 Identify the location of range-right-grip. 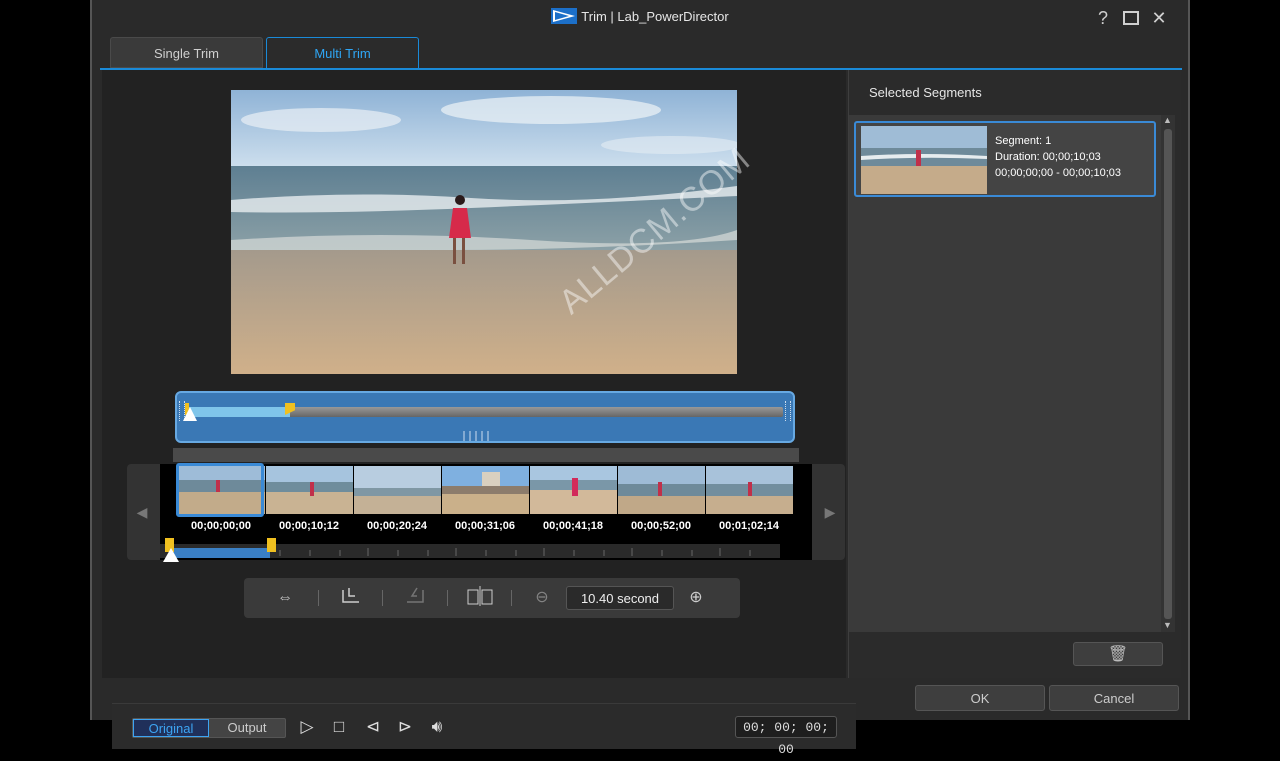
(788, 411).